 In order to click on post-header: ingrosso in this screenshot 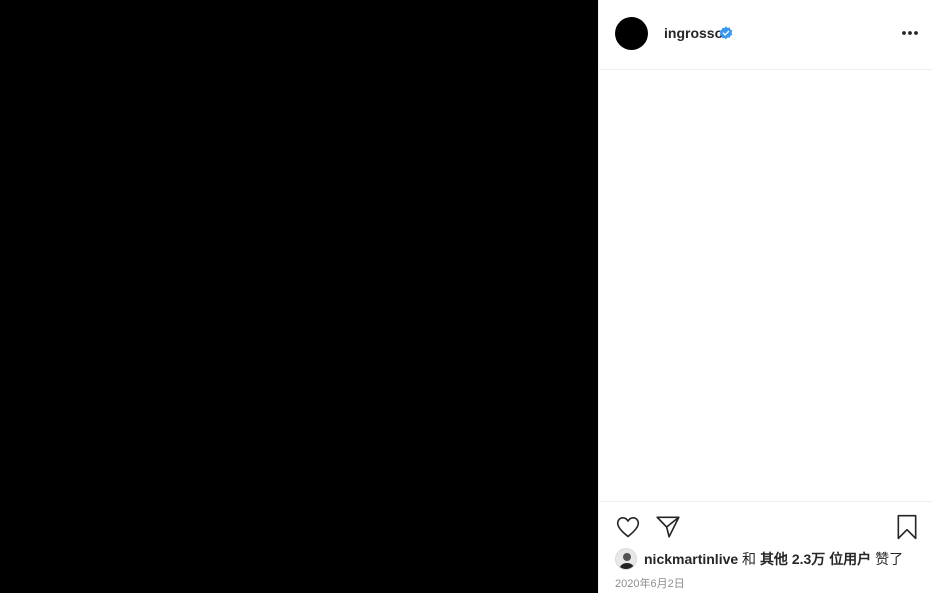, I will do `click(766, 35)`.